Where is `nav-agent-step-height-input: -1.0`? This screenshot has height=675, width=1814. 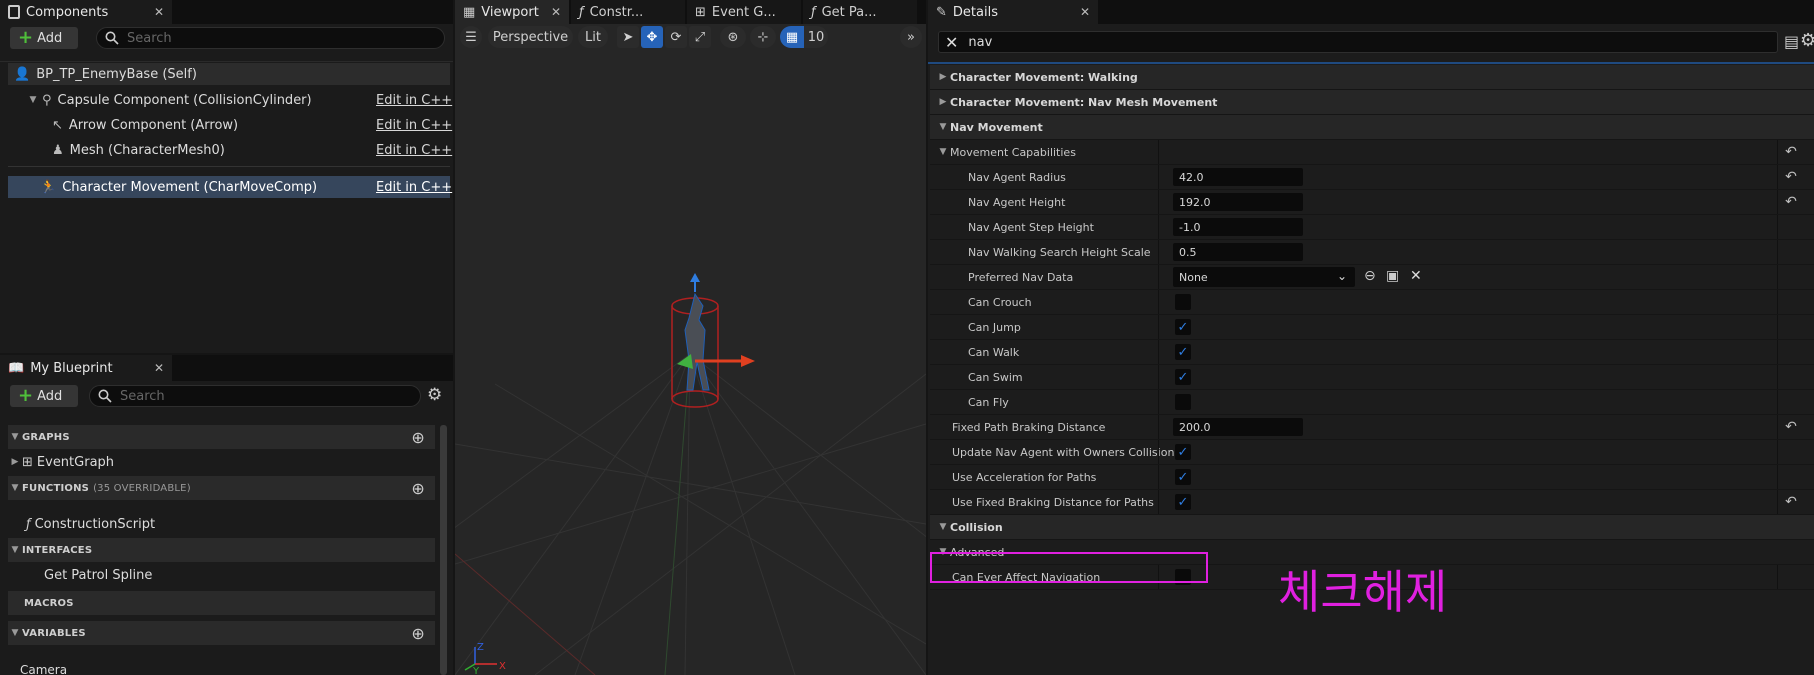
nav-agent-step-height-input: -1.0 is located at coordinates (1238, 227).